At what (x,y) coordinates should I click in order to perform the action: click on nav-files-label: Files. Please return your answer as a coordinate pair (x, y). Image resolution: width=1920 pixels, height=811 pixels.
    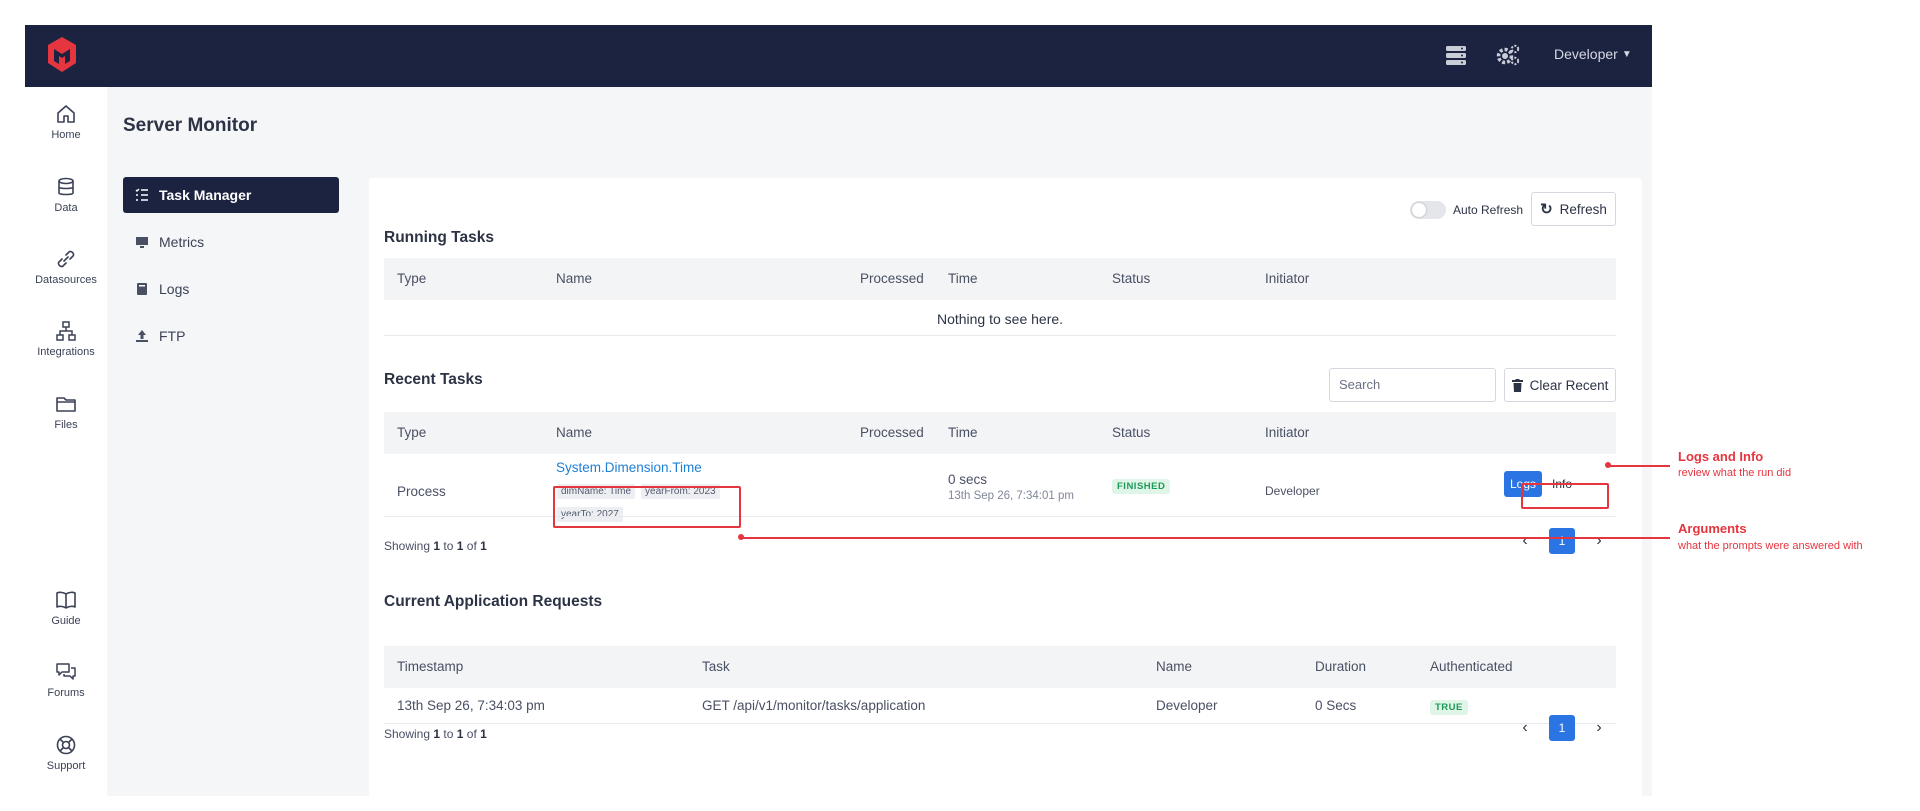
    Looking at the image, I should click on (66, 425).